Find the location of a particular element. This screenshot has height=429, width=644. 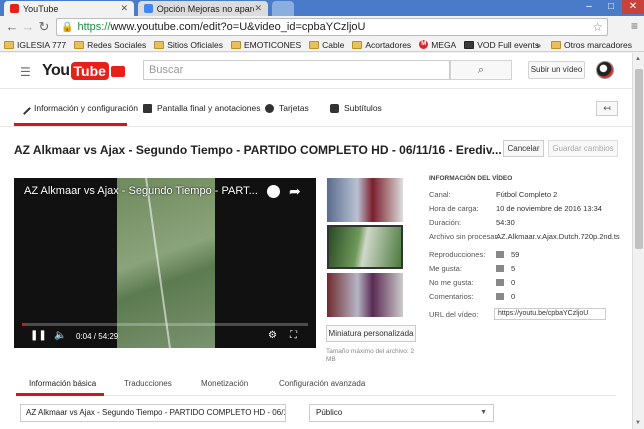

youtube-logo: You Tube is located at coordinates (83, 71).